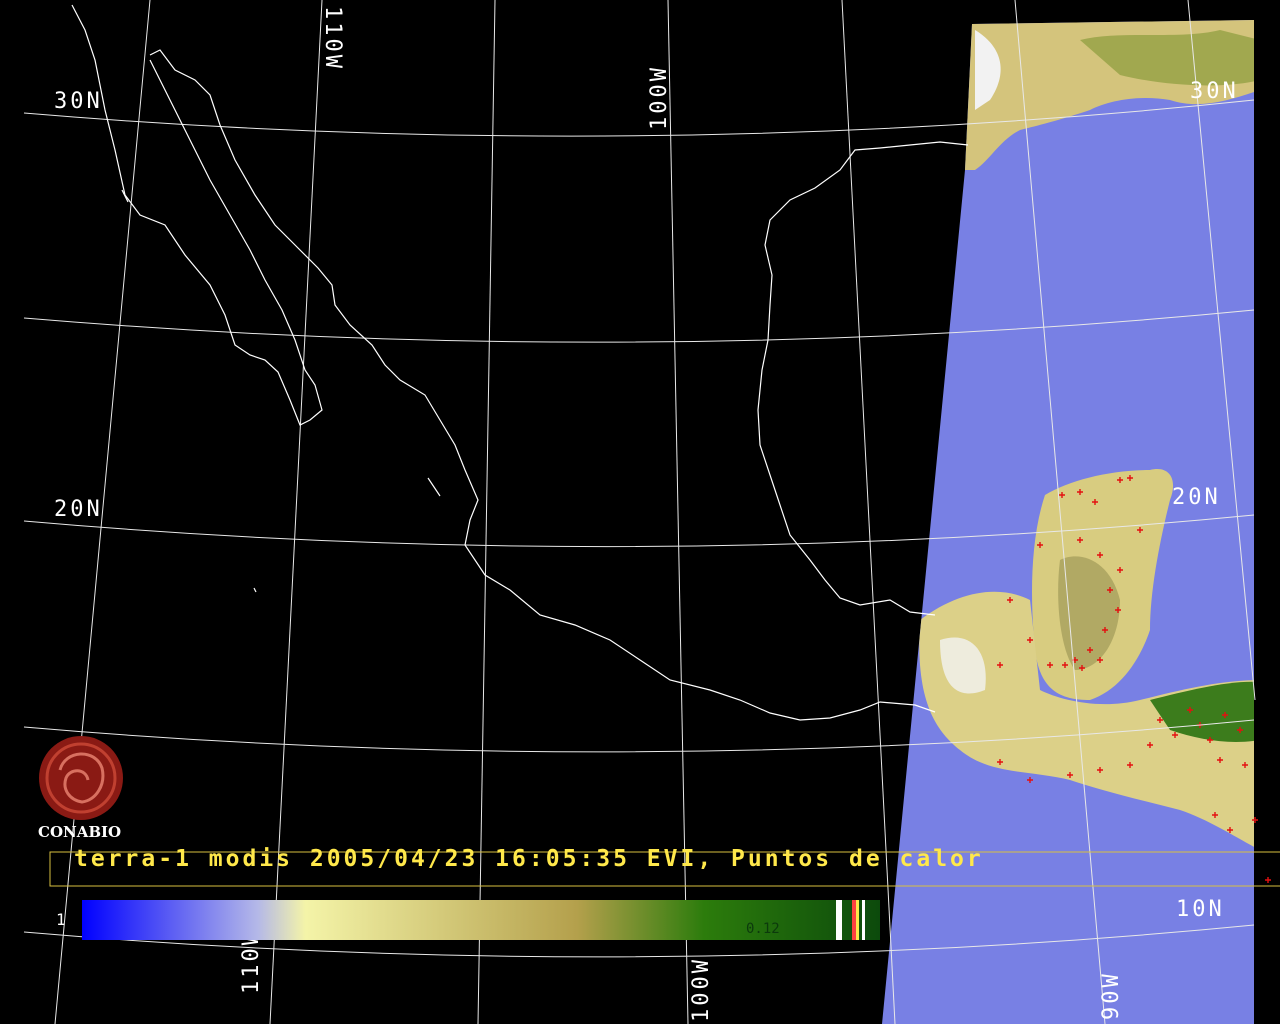 The height and width of the screenshot is (1024, 1280). What do you see at coordinates (468, 920) in the screenshot?
I see `evi-colorbar: 1 0.12` at bounding box center [468, 920].